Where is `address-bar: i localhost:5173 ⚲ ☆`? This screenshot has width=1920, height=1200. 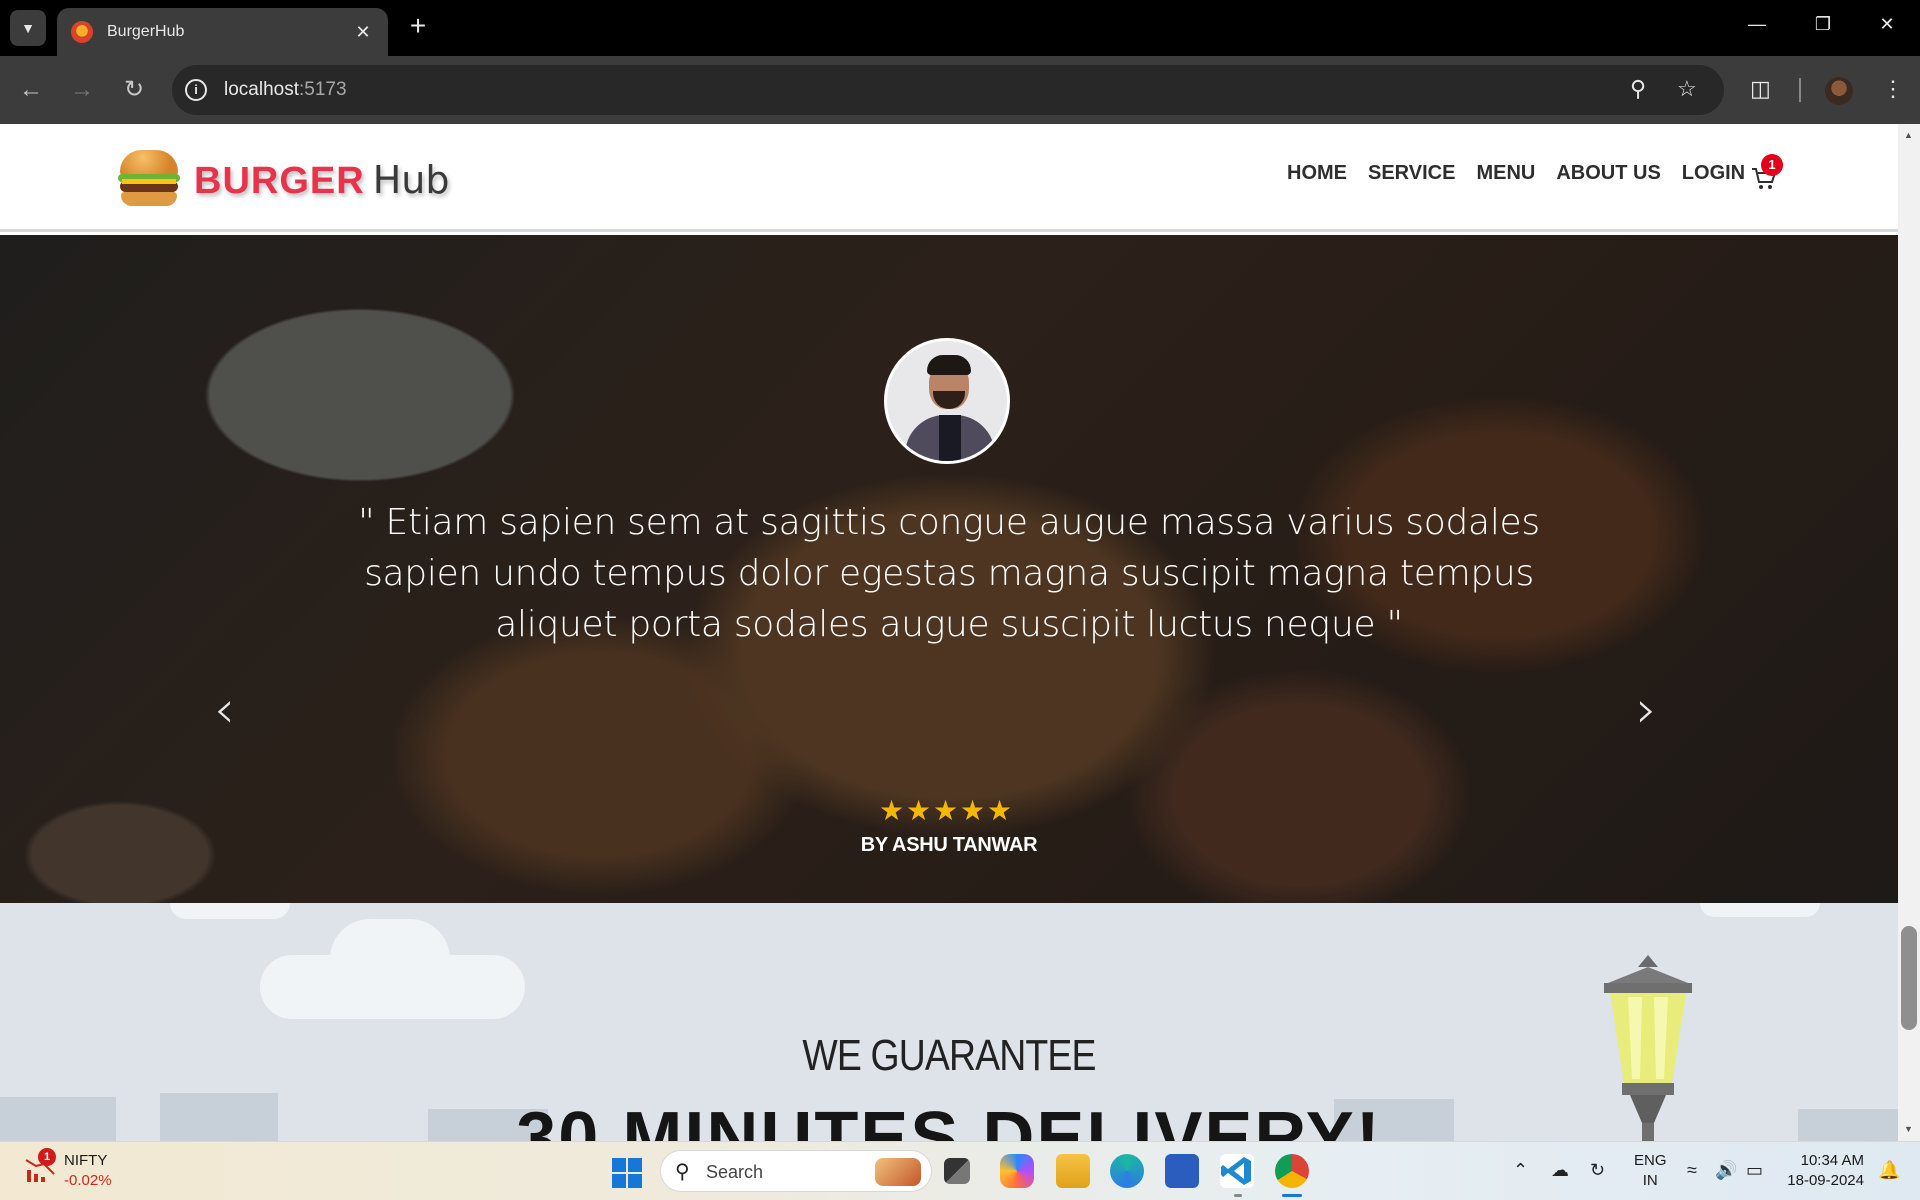 address-bar: i localhost:5173 ⚲ ☆ is located at coordinates (948, 90).